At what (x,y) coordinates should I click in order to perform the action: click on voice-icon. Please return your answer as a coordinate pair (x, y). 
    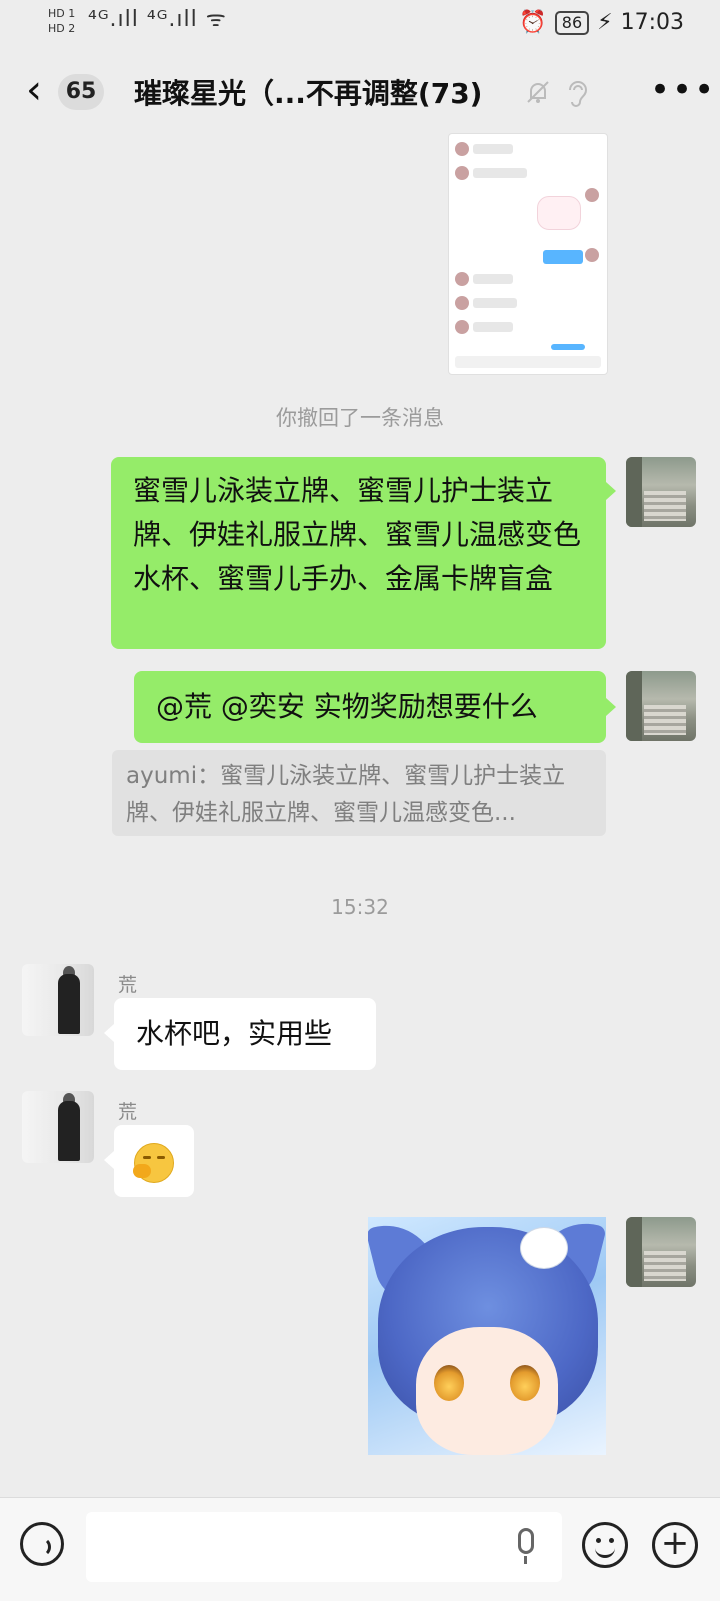
    Looking at the image, I should click on (42, 1544).